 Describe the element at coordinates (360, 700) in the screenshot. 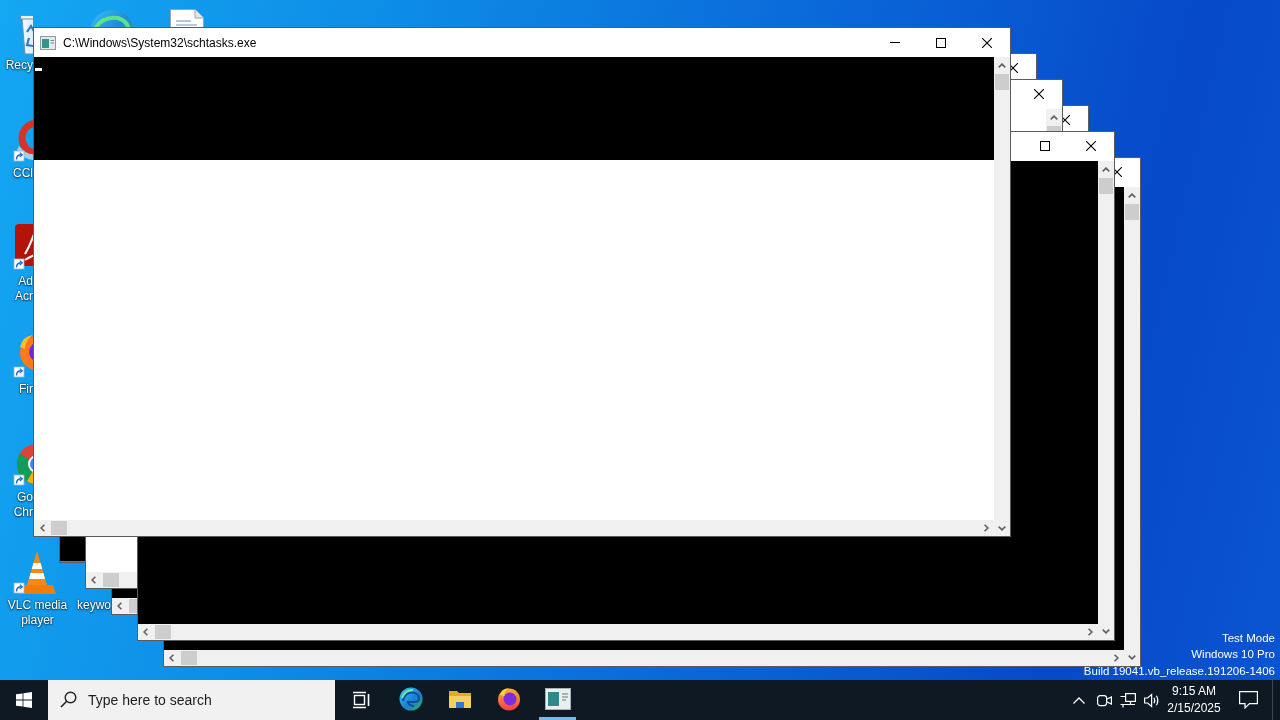

I see `task-view-icon` at that location.